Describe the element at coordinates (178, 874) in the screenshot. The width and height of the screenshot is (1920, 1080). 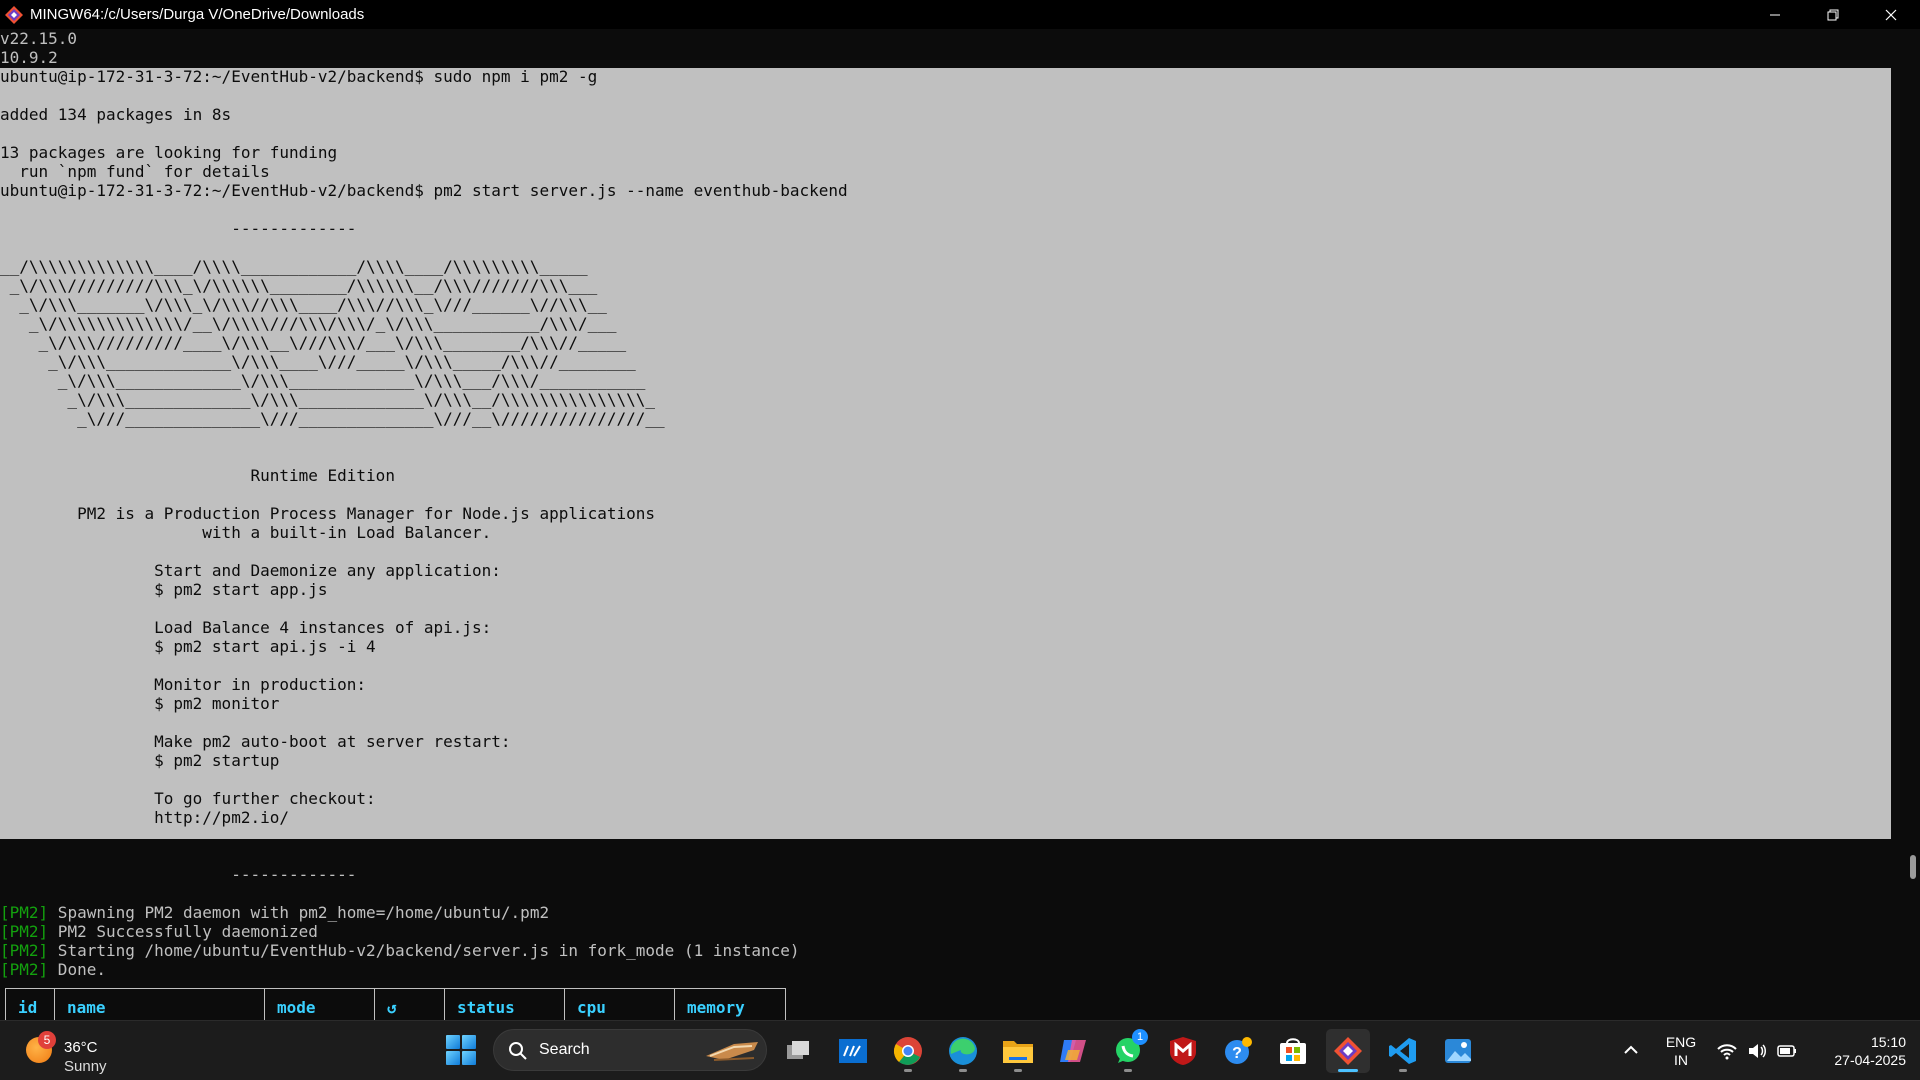
I see `terminal-line: -------------` at that location.